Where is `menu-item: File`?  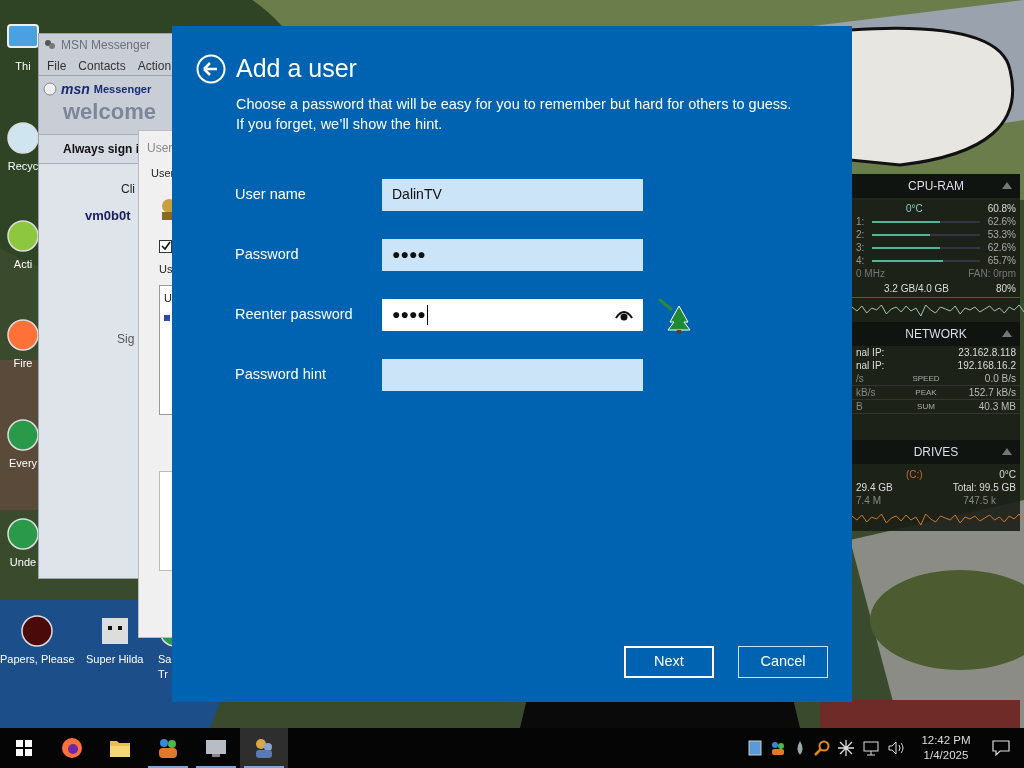
menu-item: File is located at coordinates (57, 65).